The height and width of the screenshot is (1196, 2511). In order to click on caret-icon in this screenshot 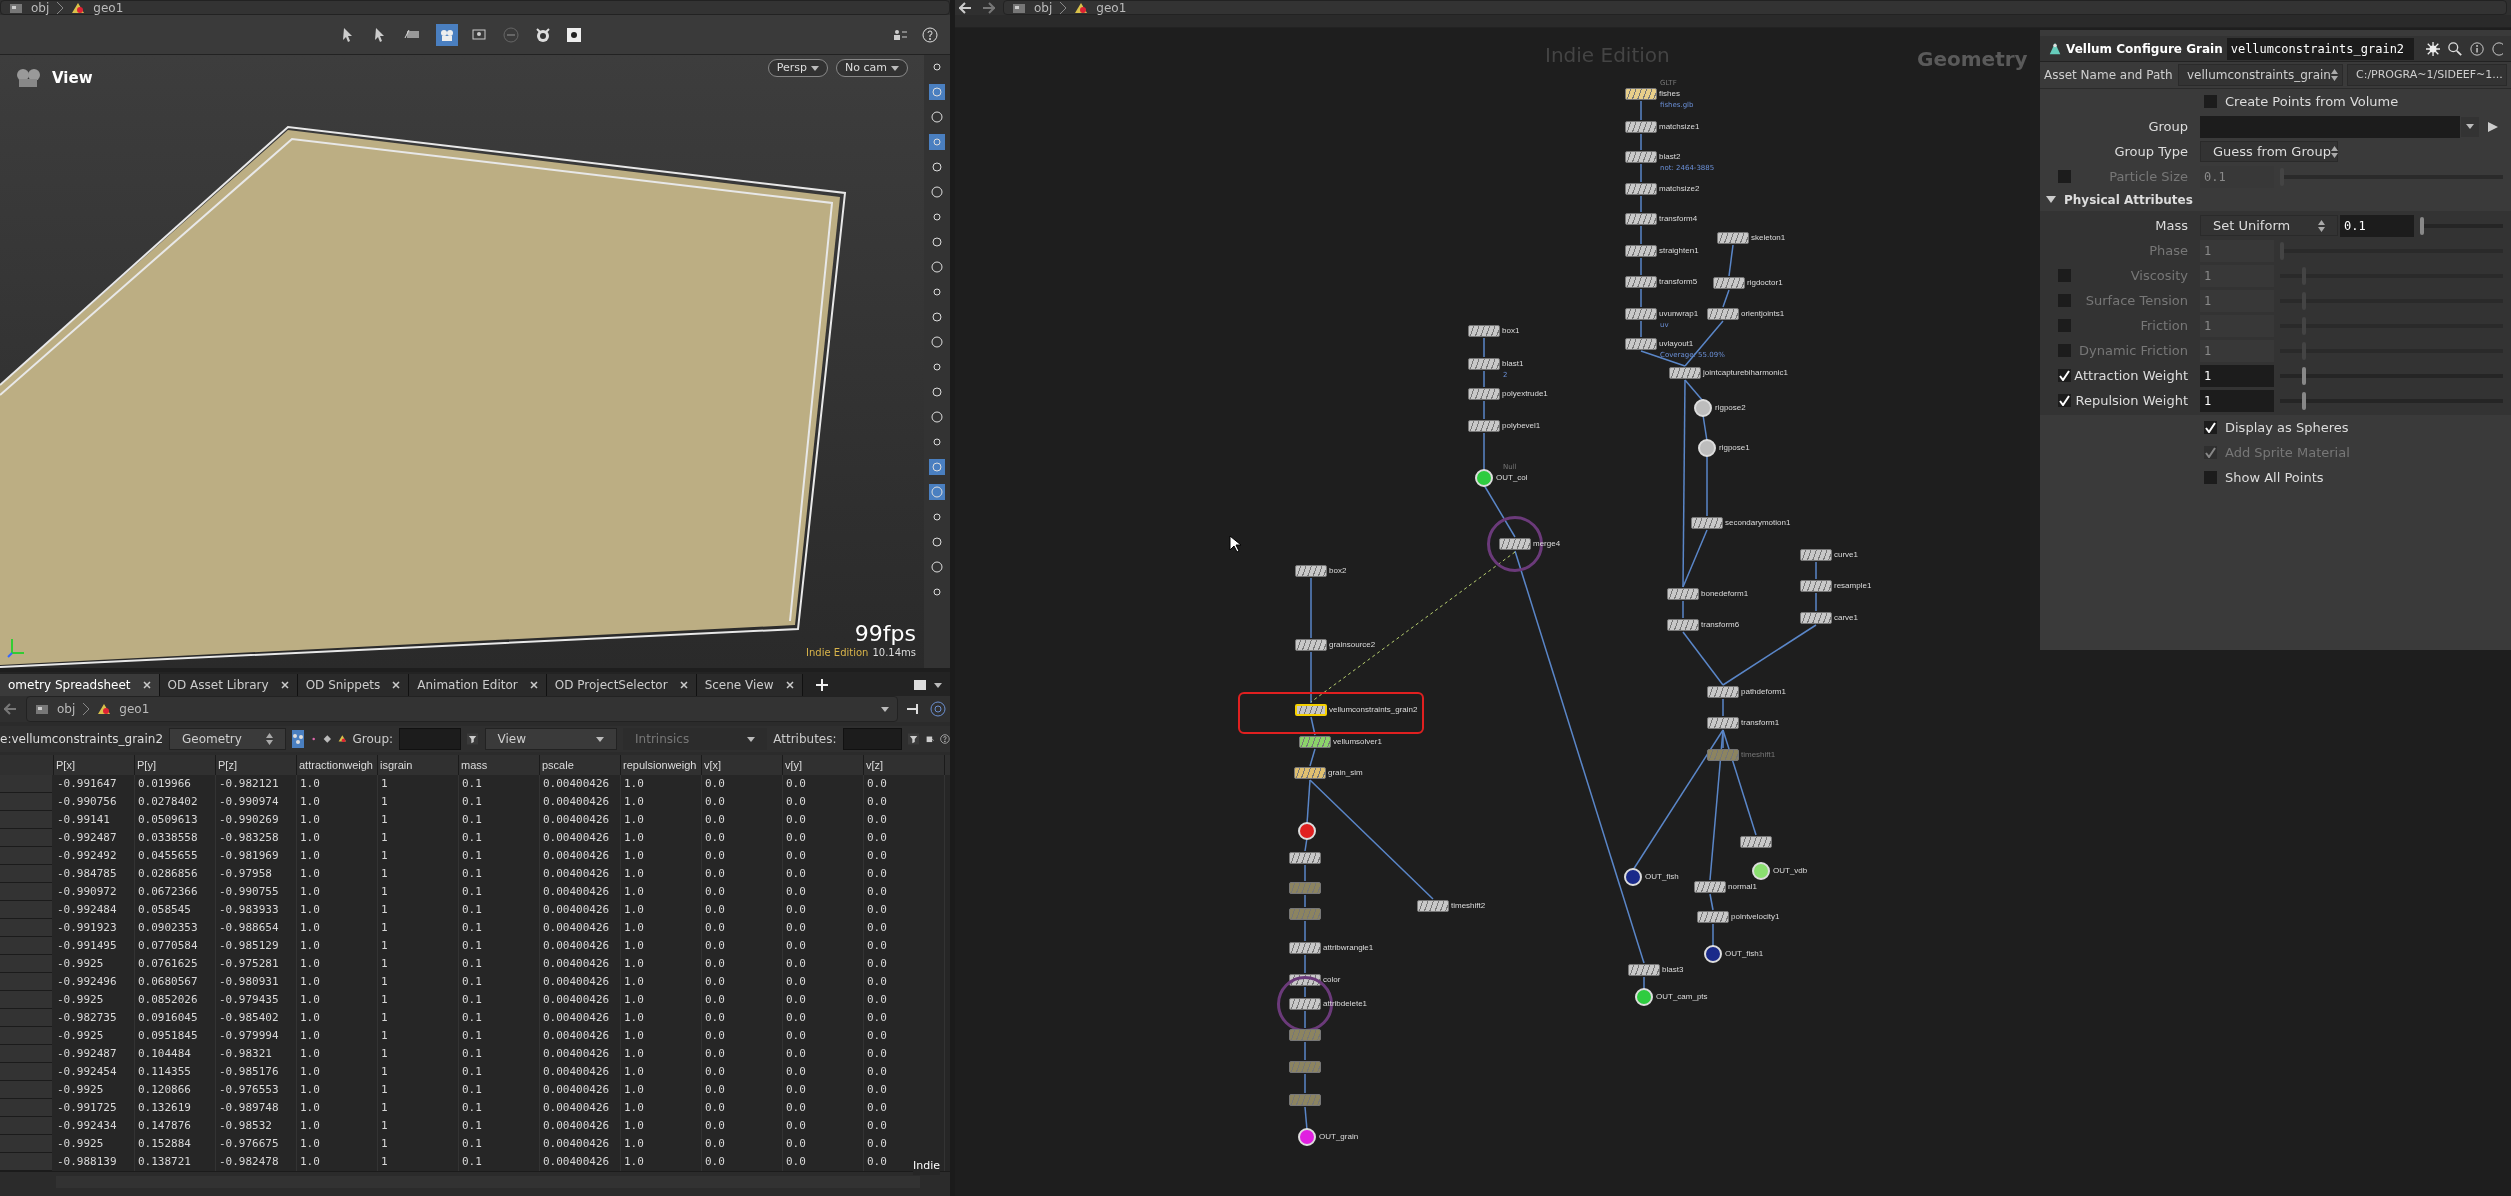, I will do `click(938, 685)`.